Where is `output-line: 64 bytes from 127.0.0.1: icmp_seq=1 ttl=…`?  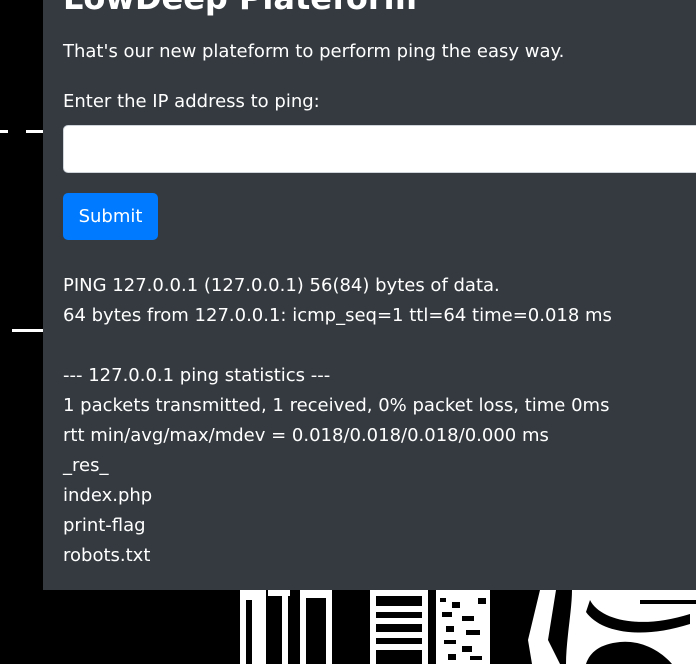 output-line: 64 bytes from 127.0.0.1: icmp_seq=1 ttl=… is located at coordinates (337, 315).